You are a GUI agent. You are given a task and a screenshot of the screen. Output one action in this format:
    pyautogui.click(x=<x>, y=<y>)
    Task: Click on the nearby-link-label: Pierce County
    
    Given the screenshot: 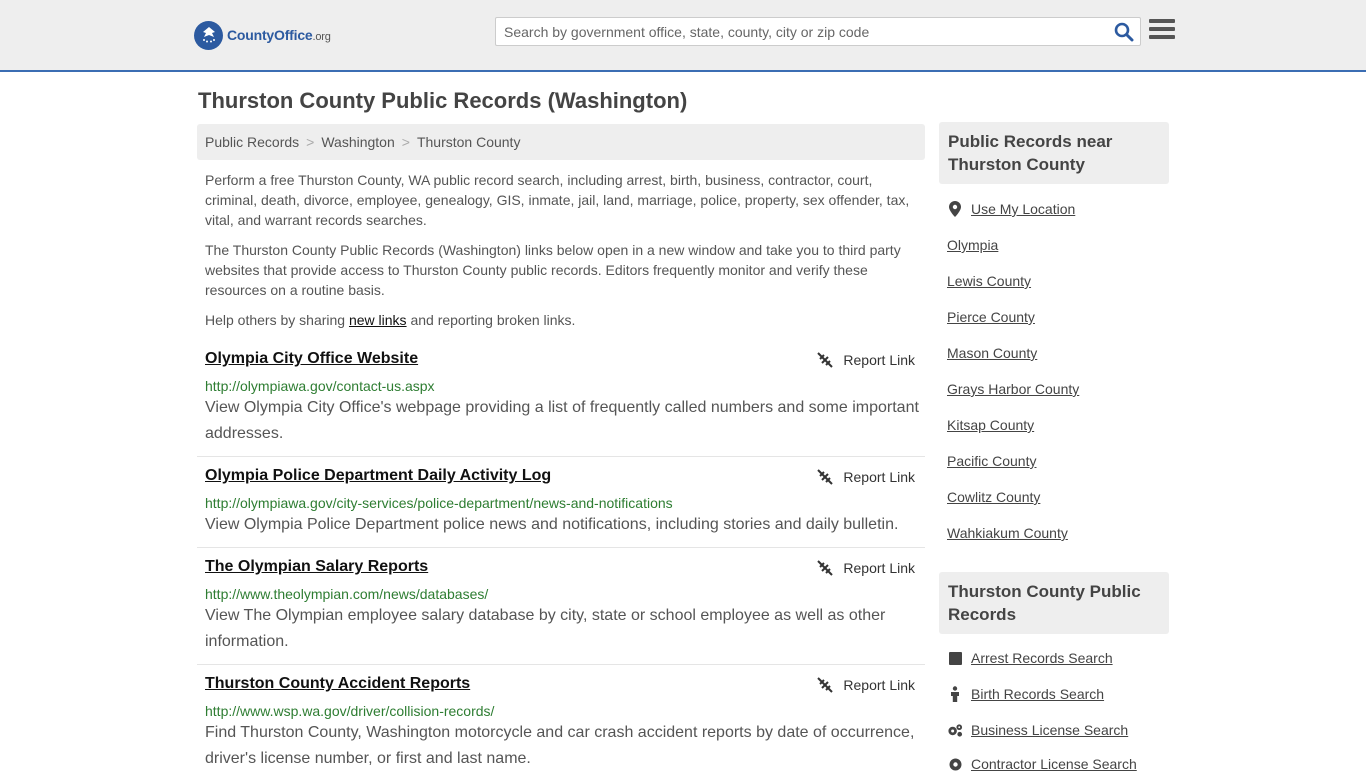 What is the action you would take?
    pyautogui.click(x=991, y=317)
    